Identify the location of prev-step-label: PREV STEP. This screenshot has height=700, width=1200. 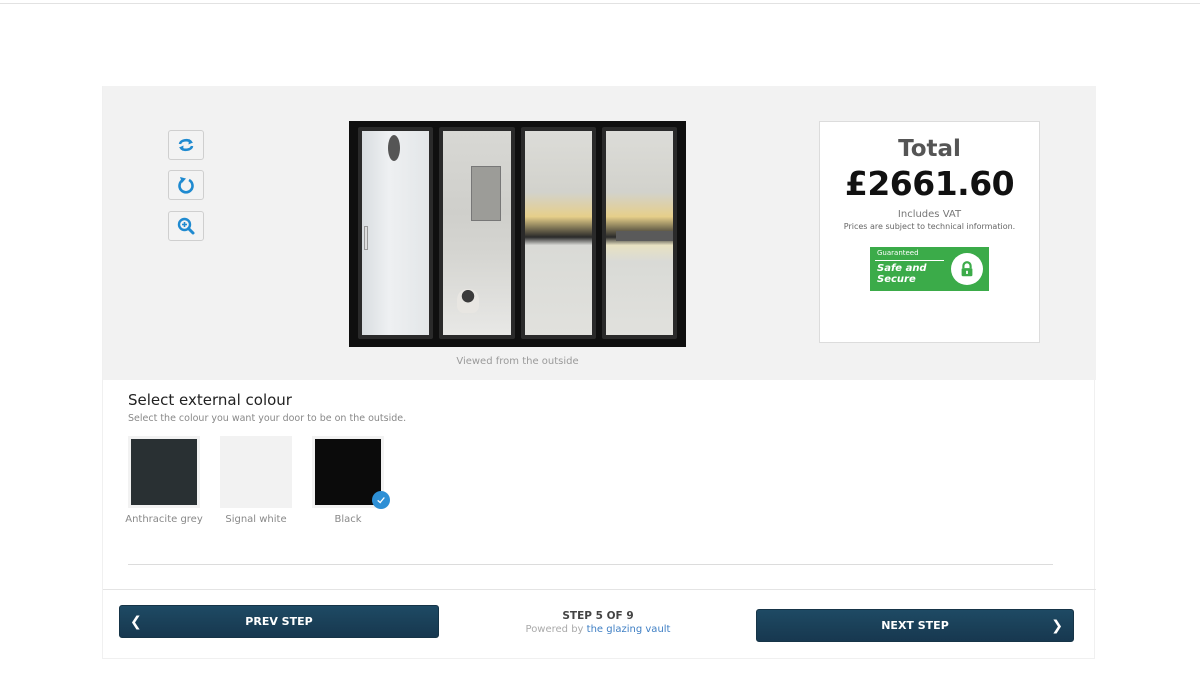
(279, 621).